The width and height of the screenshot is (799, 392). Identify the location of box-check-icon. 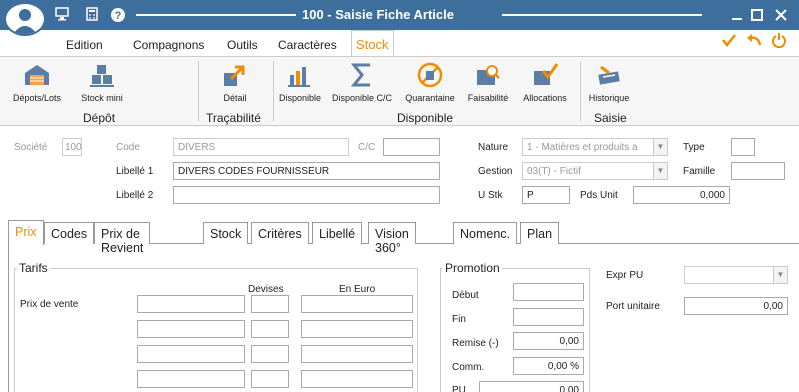
(545, 75).